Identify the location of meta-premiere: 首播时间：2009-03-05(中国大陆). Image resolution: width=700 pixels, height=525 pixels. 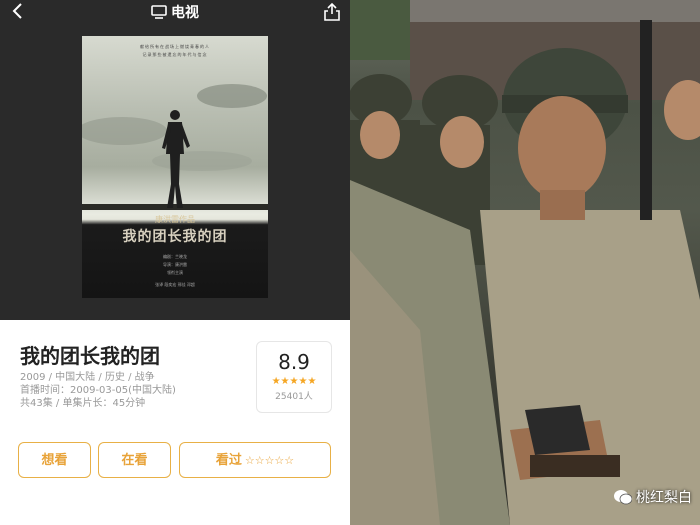
(98, 390).